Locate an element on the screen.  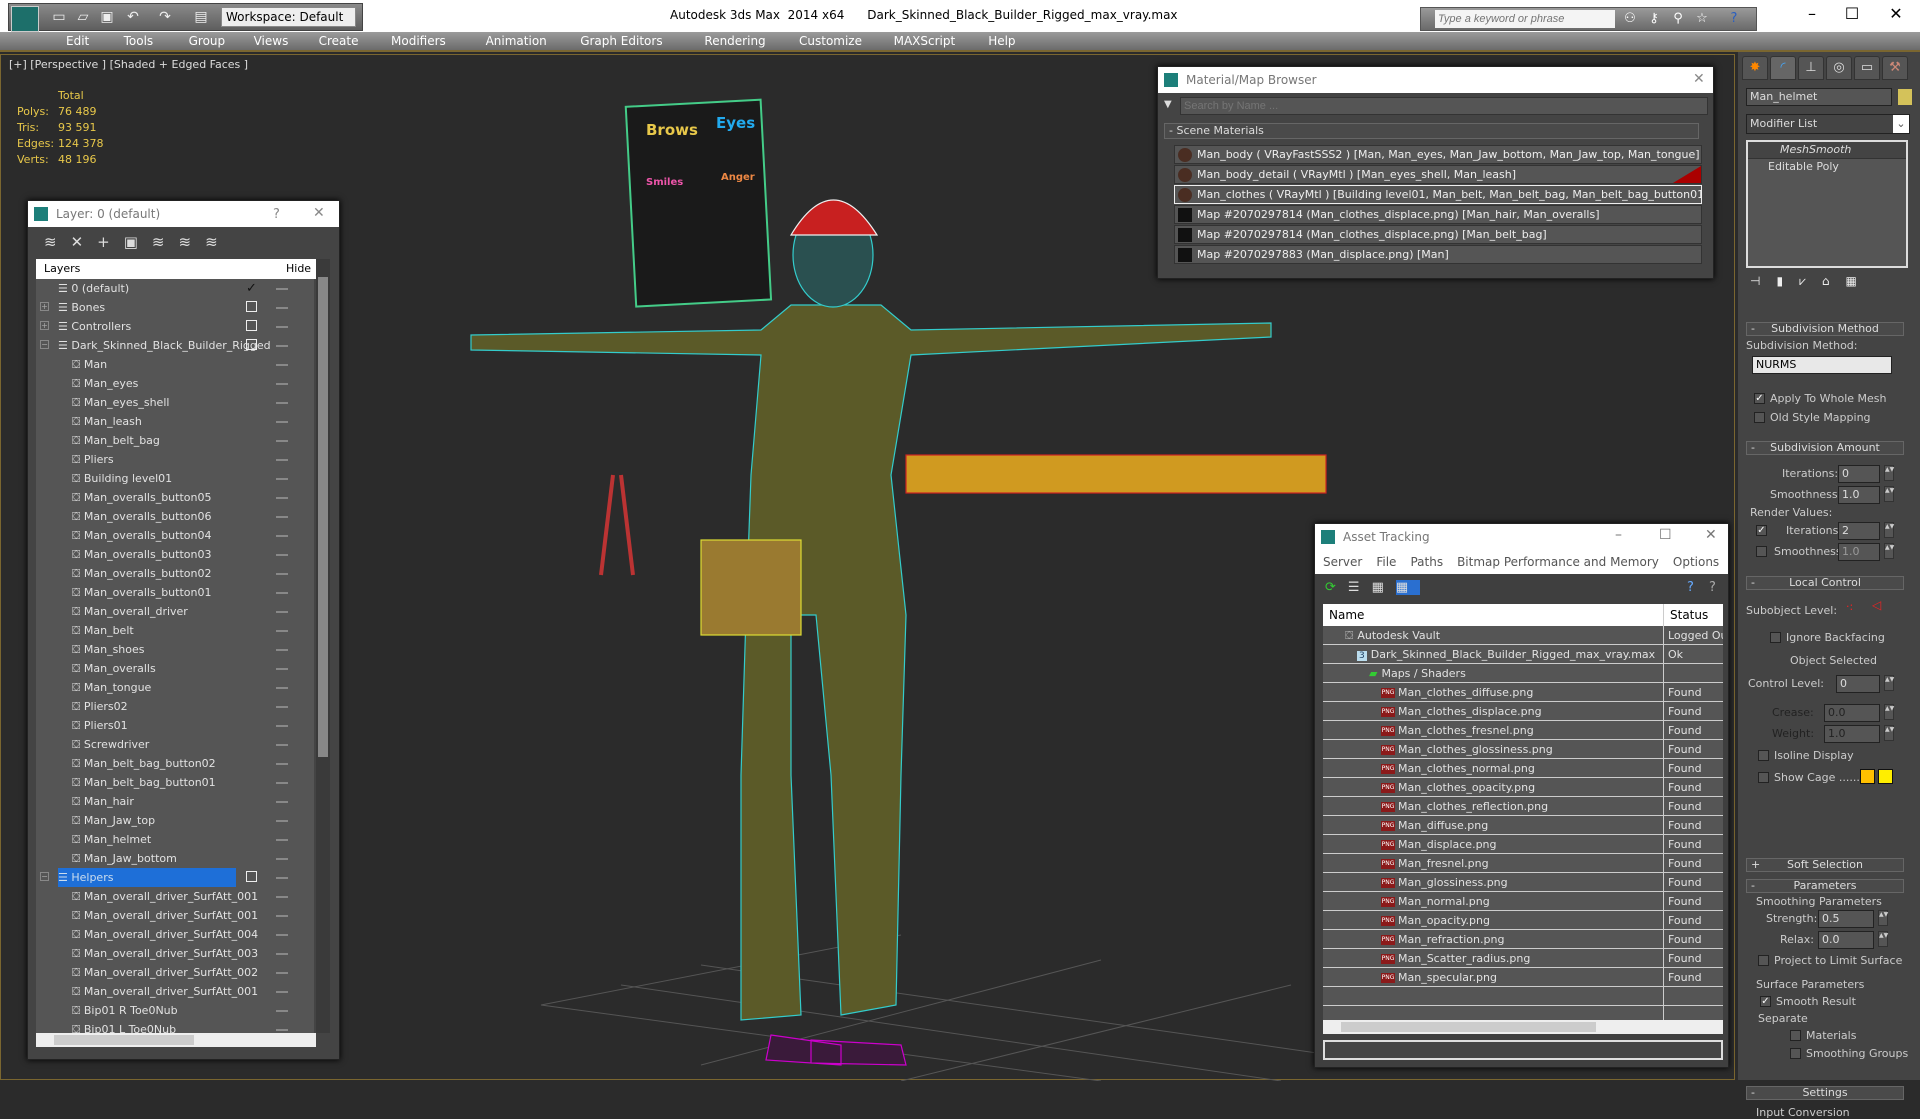
layer-row: − ☰ Dark_Skinned_Black_Builder_Rigged is located at coordinates (175, 345).